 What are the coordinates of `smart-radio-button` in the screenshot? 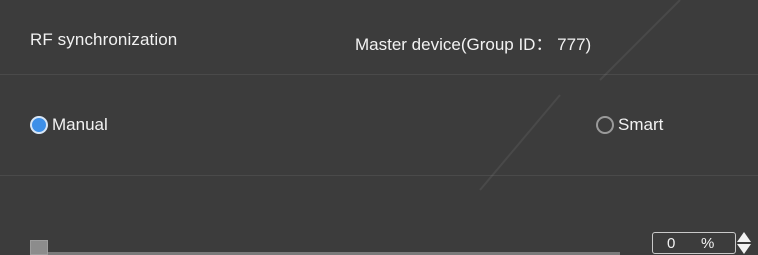 It's located at (605, 125).